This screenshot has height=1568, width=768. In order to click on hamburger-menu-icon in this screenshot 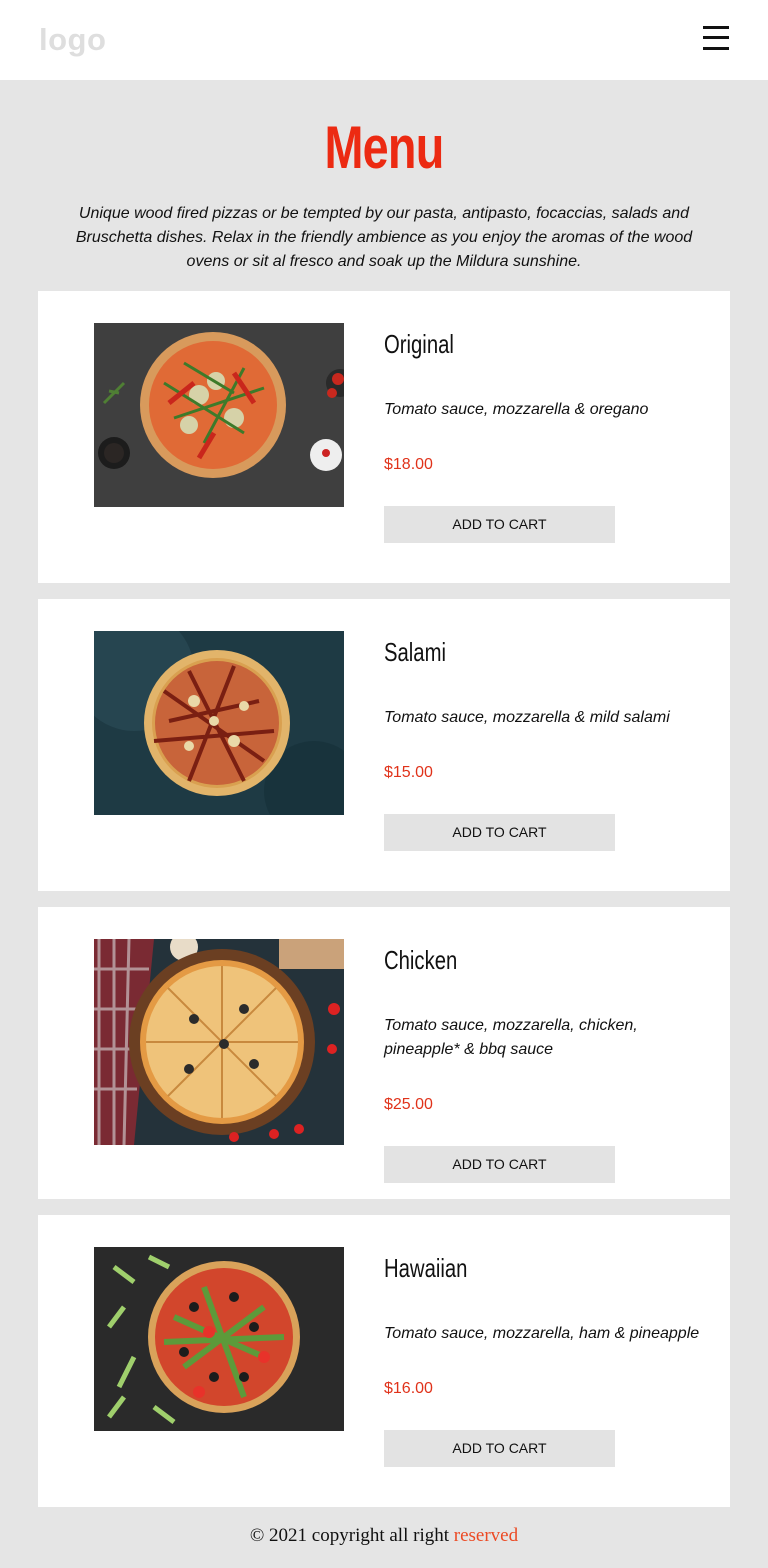, I will do `click(716, 38)`.